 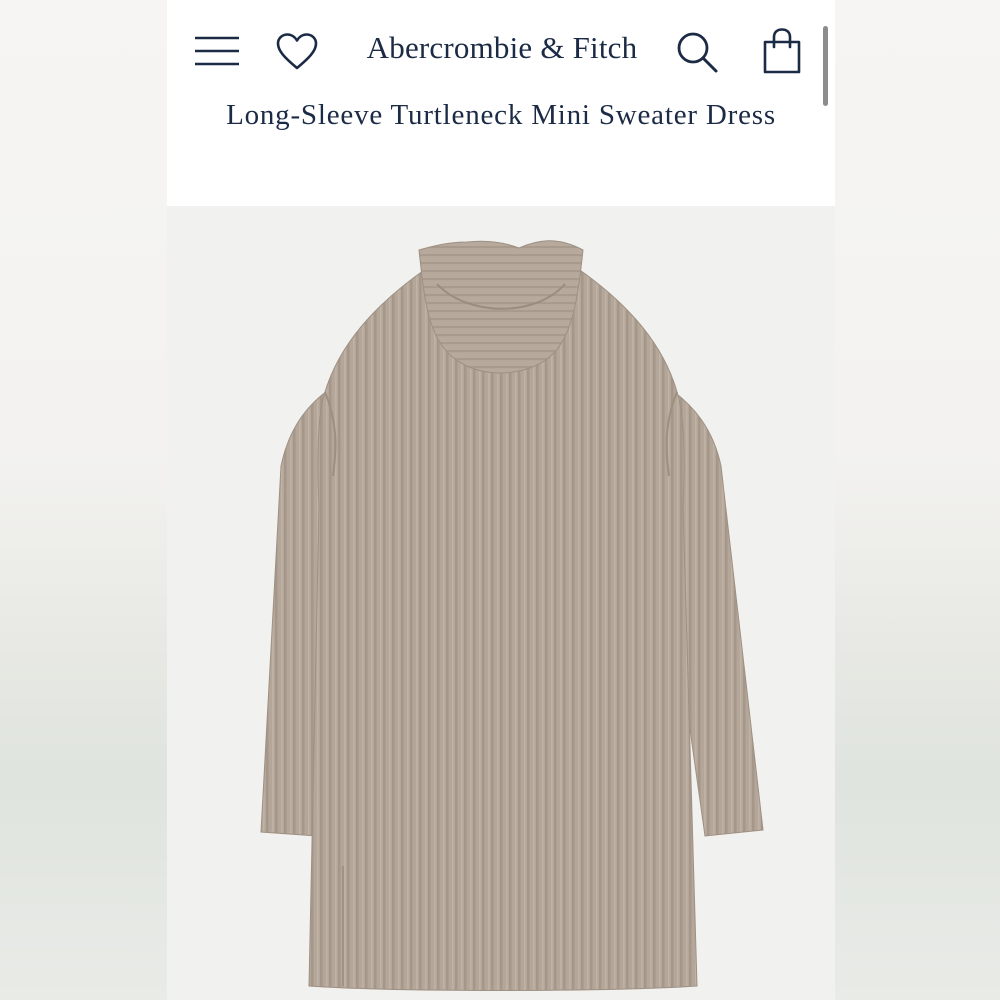 I want to click on heart-icon, so click(x=297, y=52).